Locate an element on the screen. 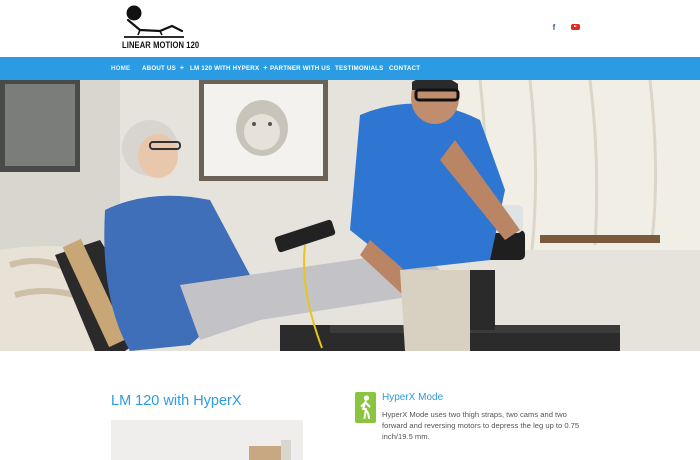  section-title: LM 120 with HyperX is located at coordinates (176, 401).